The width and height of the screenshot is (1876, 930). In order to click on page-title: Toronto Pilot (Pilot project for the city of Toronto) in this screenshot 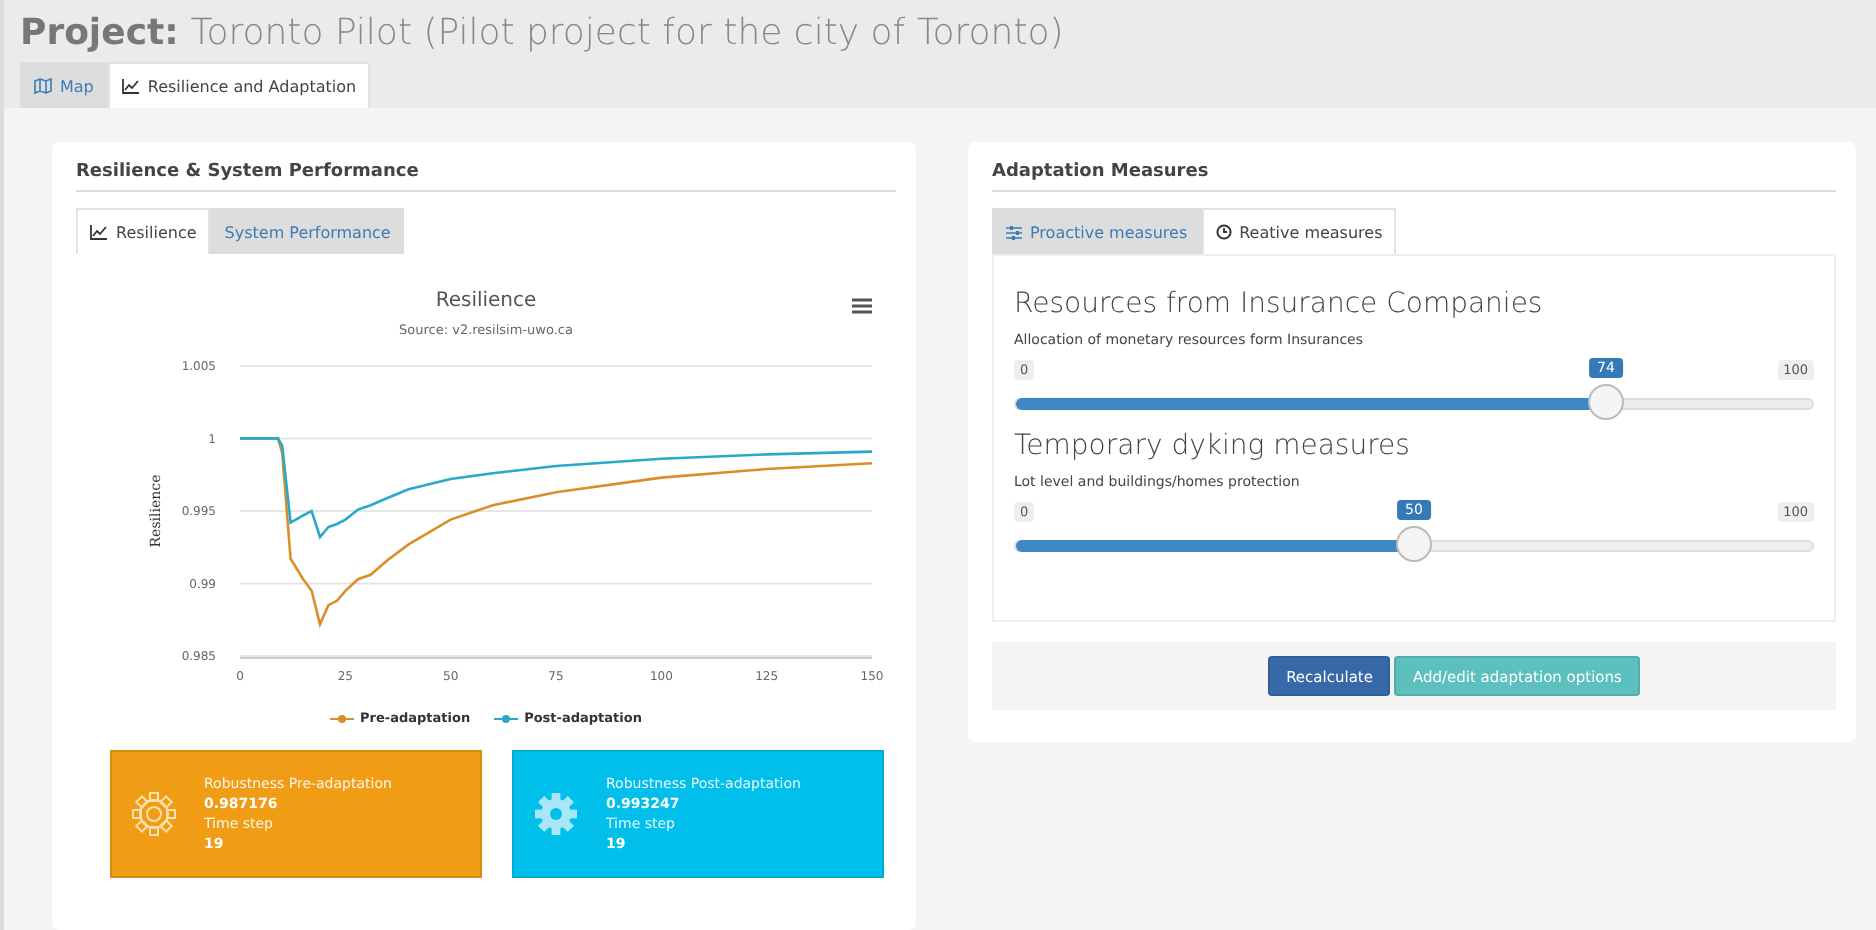, I will do `click(627, 33)`.